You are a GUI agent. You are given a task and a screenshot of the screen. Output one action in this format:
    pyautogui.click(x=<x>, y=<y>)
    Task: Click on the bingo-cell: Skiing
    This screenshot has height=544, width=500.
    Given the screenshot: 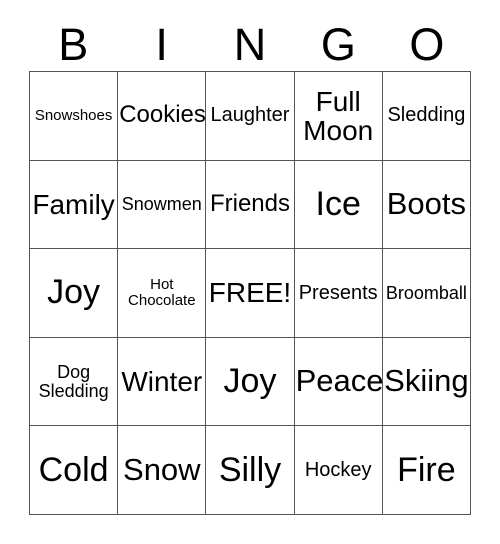 What is the action you would take?
    pyautogui.click(x=426, y=382)
    